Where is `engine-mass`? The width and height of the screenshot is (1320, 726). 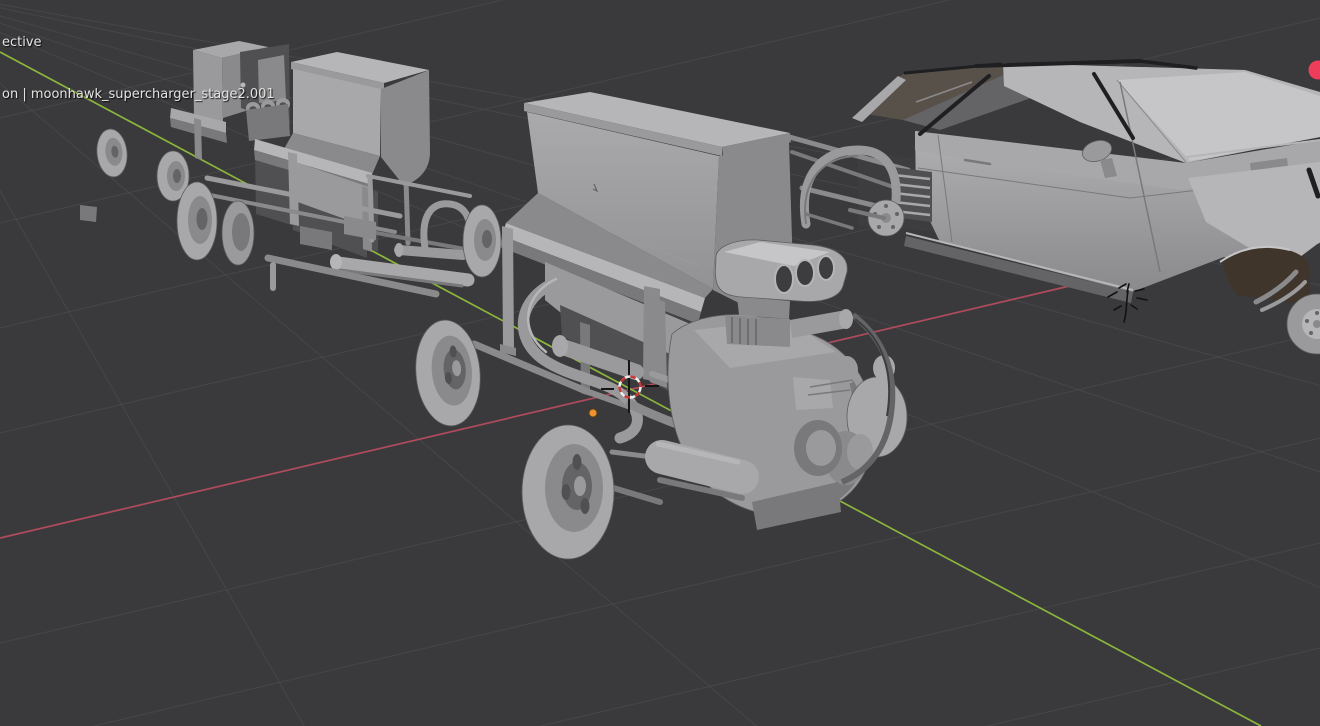 engine-mass is located at coordinates (268, 122).